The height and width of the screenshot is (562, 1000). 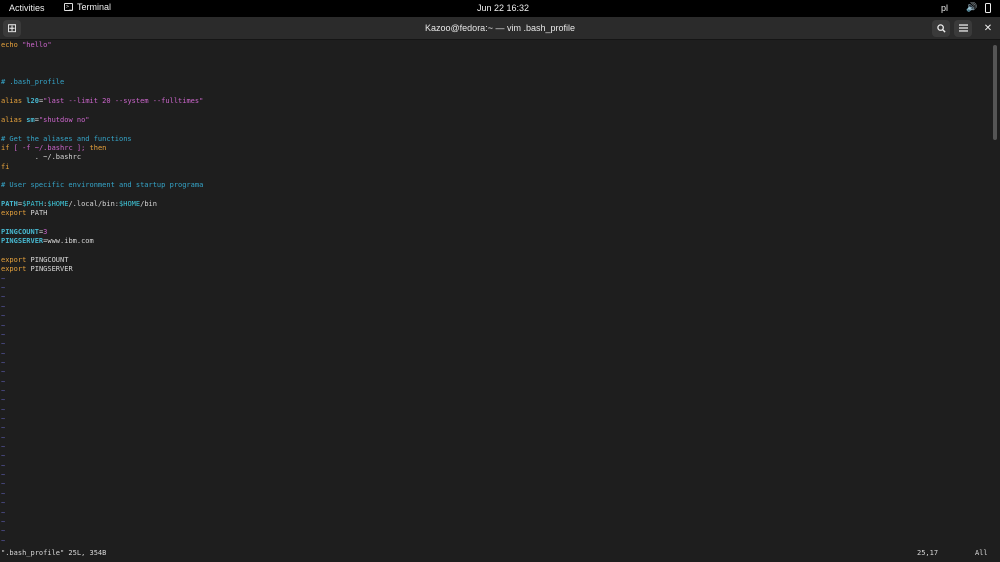 I want to click on code-line: # Get the aliases and functions, so click(x=66, y=139).